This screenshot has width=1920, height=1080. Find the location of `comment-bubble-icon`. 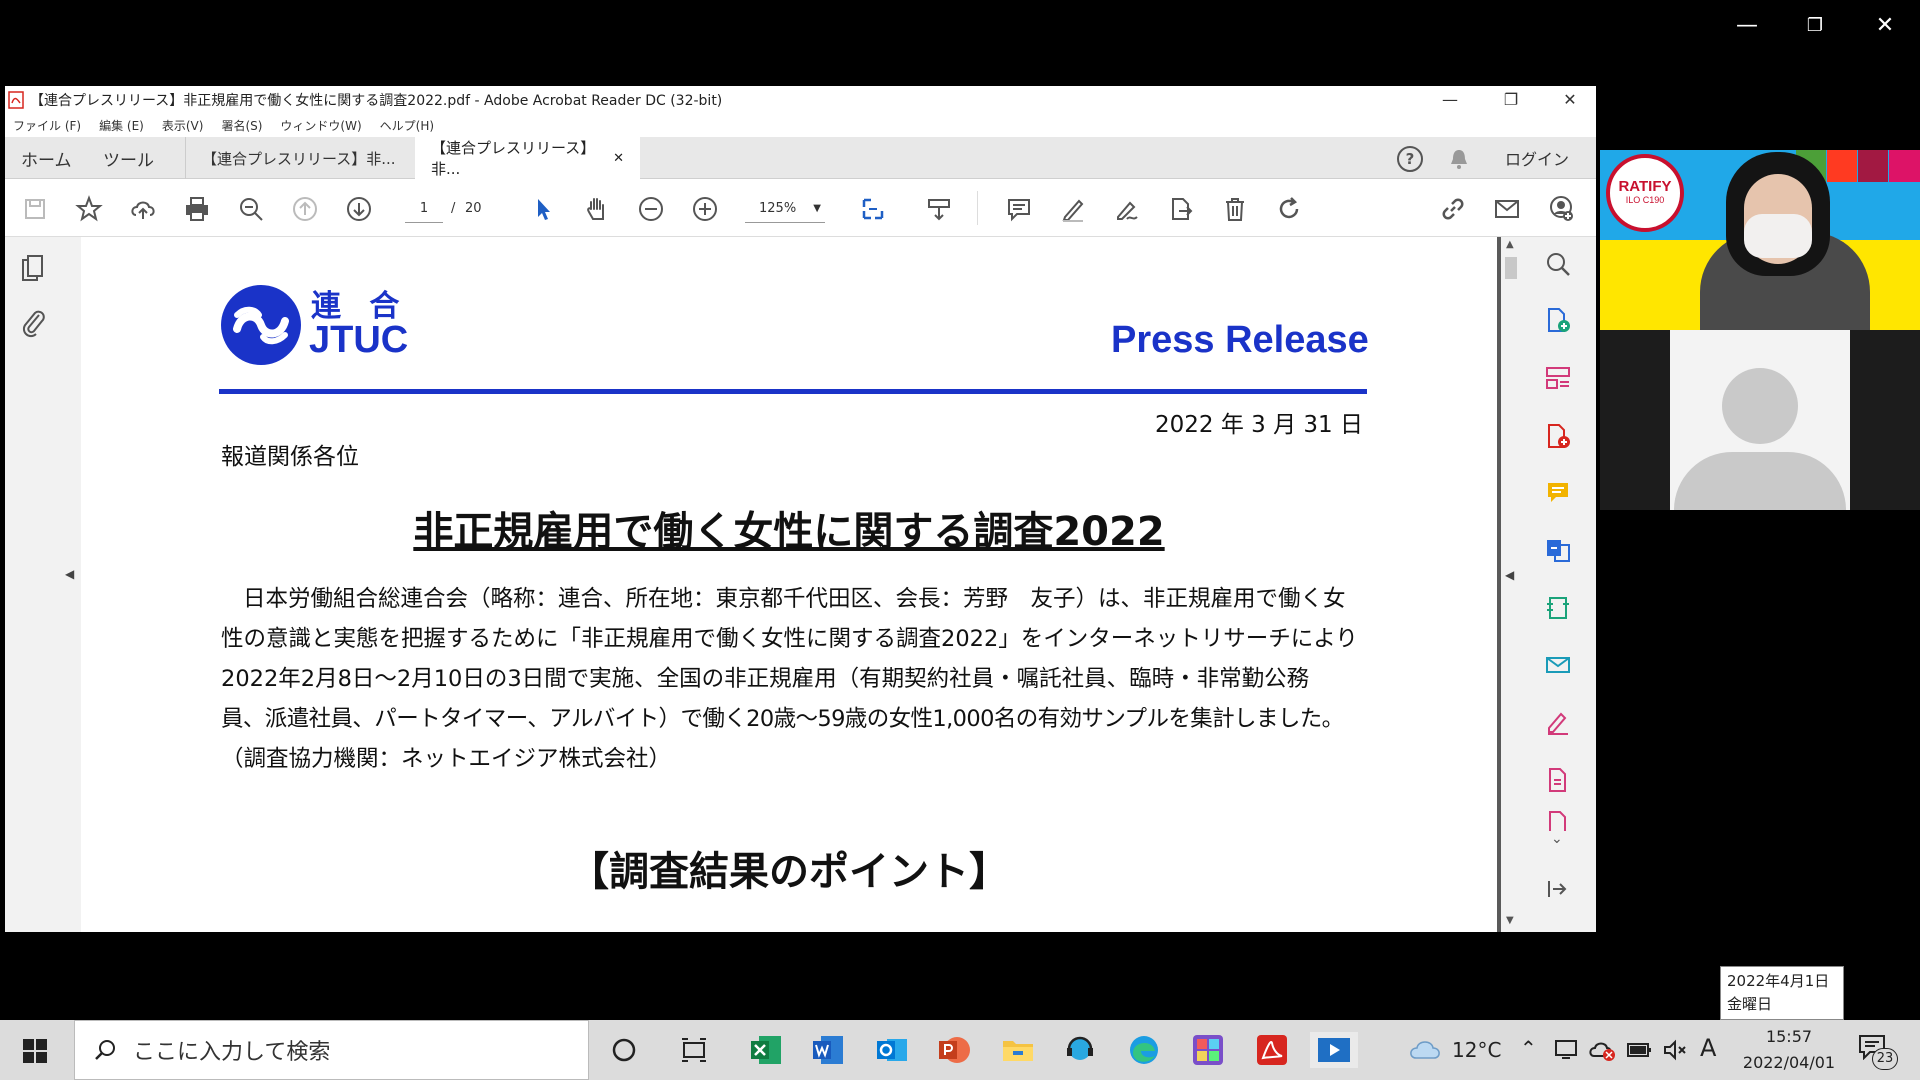

comment-bubble-icon is located at coordinates (1558, 492).